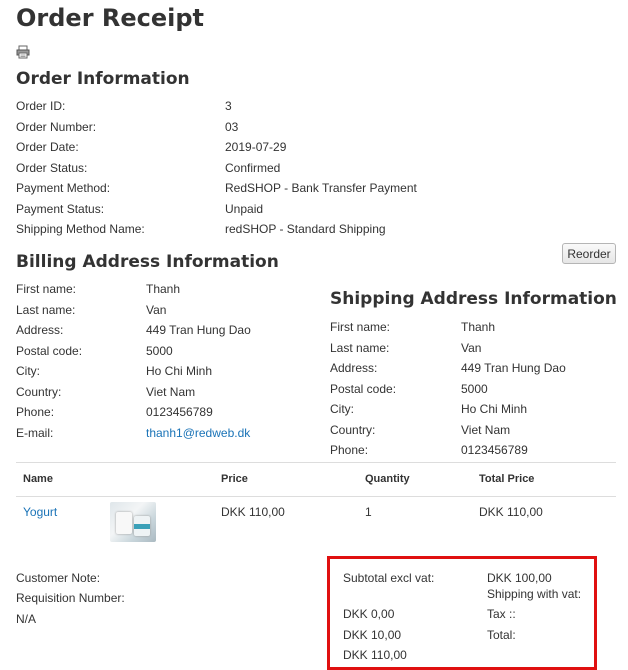  What do you see at coordinates (198, 433) in the screenshot?
I see `billing-email-link: thanh1@redweb.dk` at bounding box center [198, 433].